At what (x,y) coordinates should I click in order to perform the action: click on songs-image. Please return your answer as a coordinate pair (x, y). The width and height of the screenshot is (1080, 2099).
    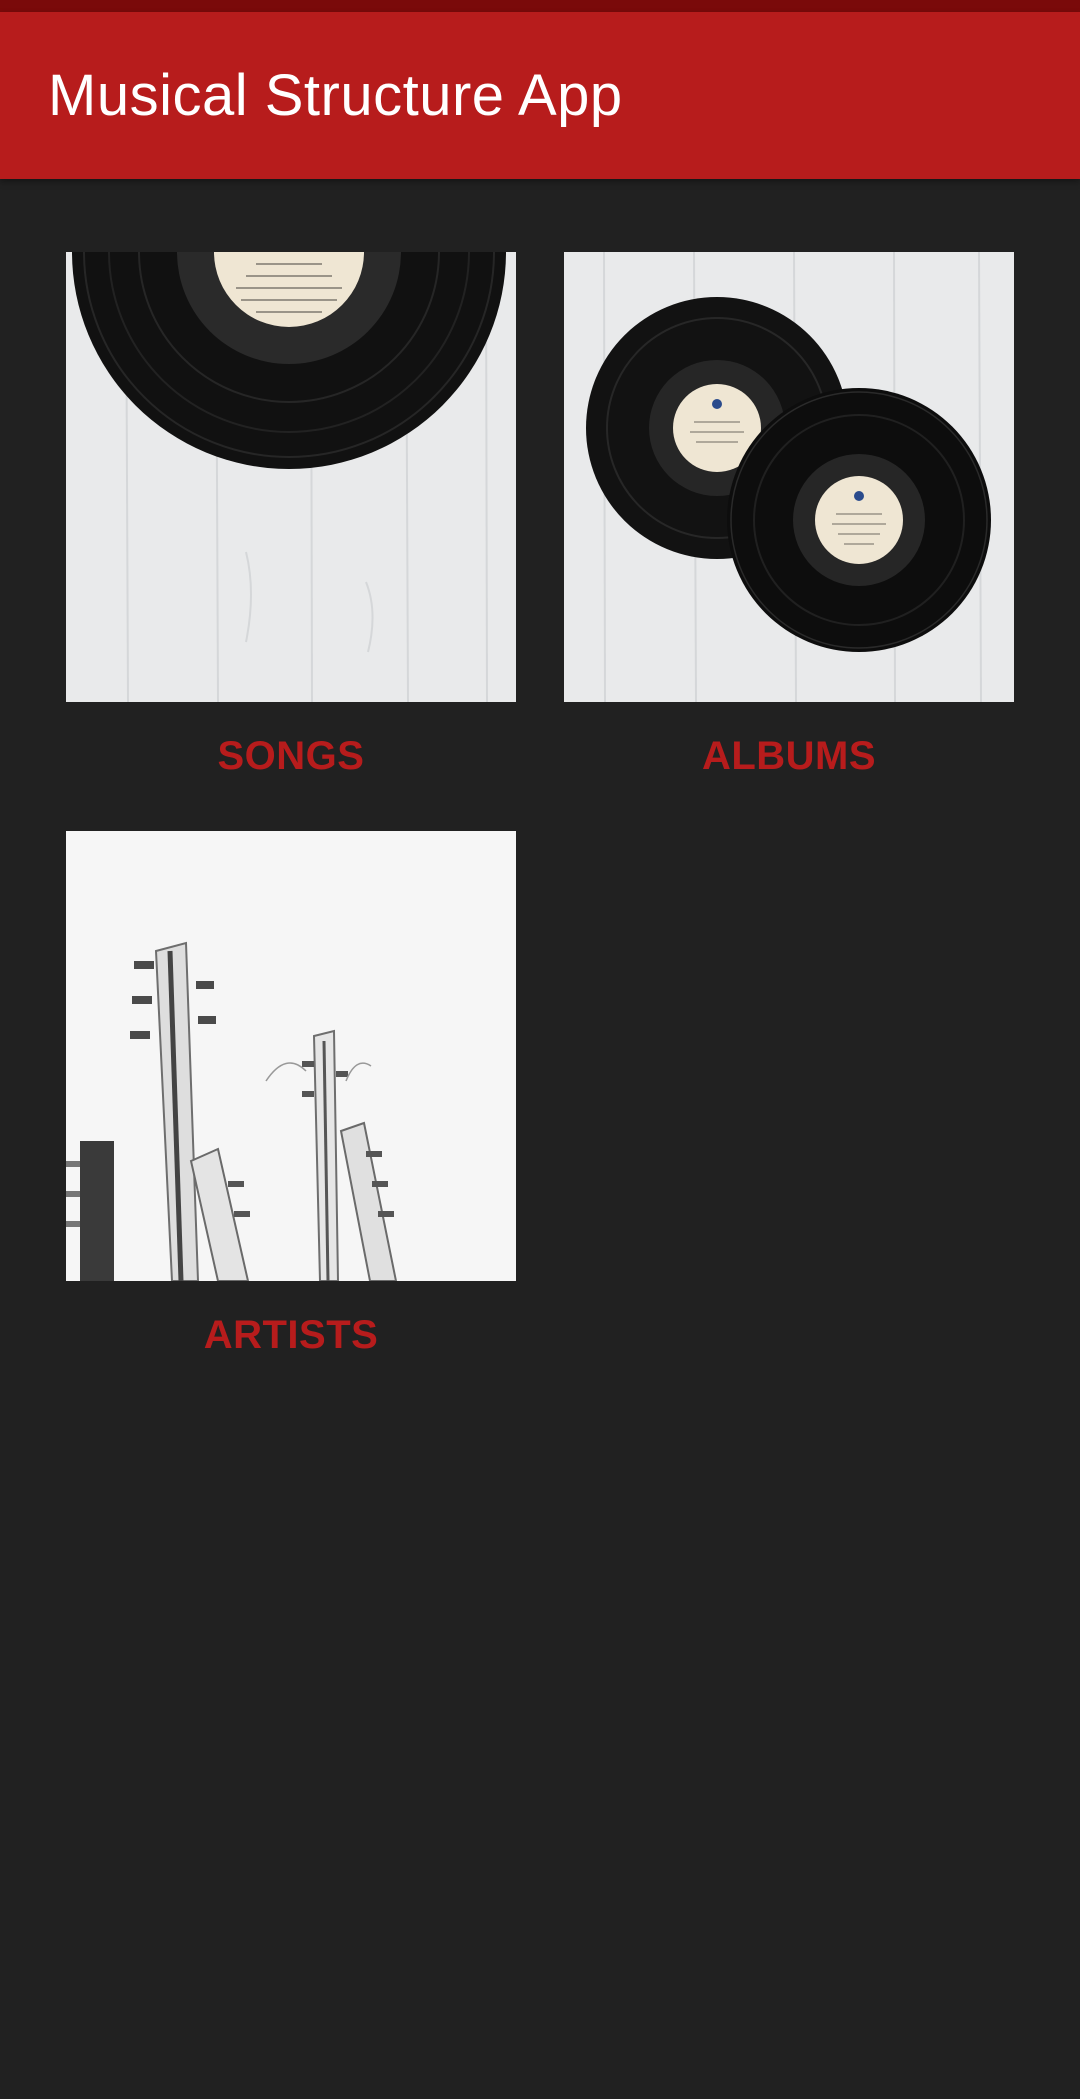
    Looking at the image, I should click on (291, 477).